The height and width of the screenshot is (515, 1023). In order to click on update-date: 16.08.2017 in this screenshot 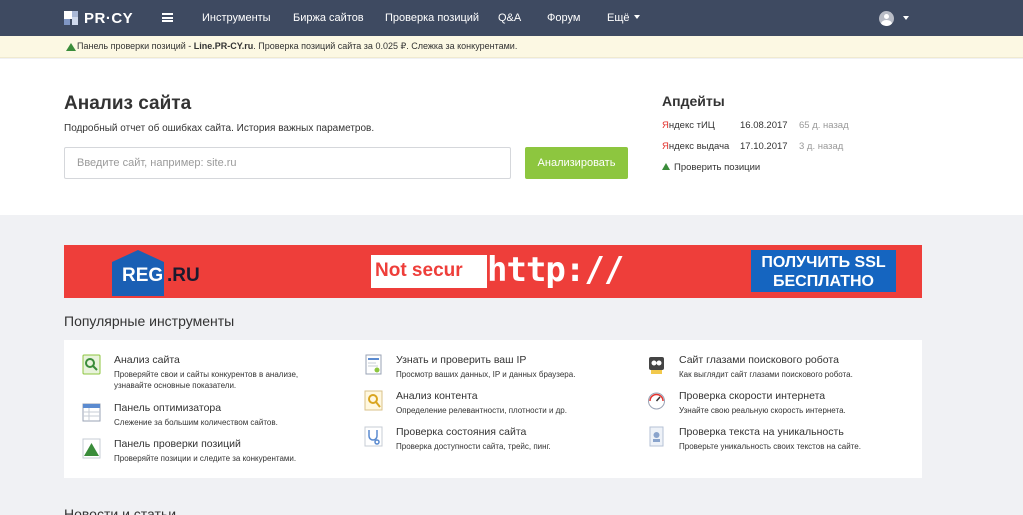, I will do `click(764, 125)`.